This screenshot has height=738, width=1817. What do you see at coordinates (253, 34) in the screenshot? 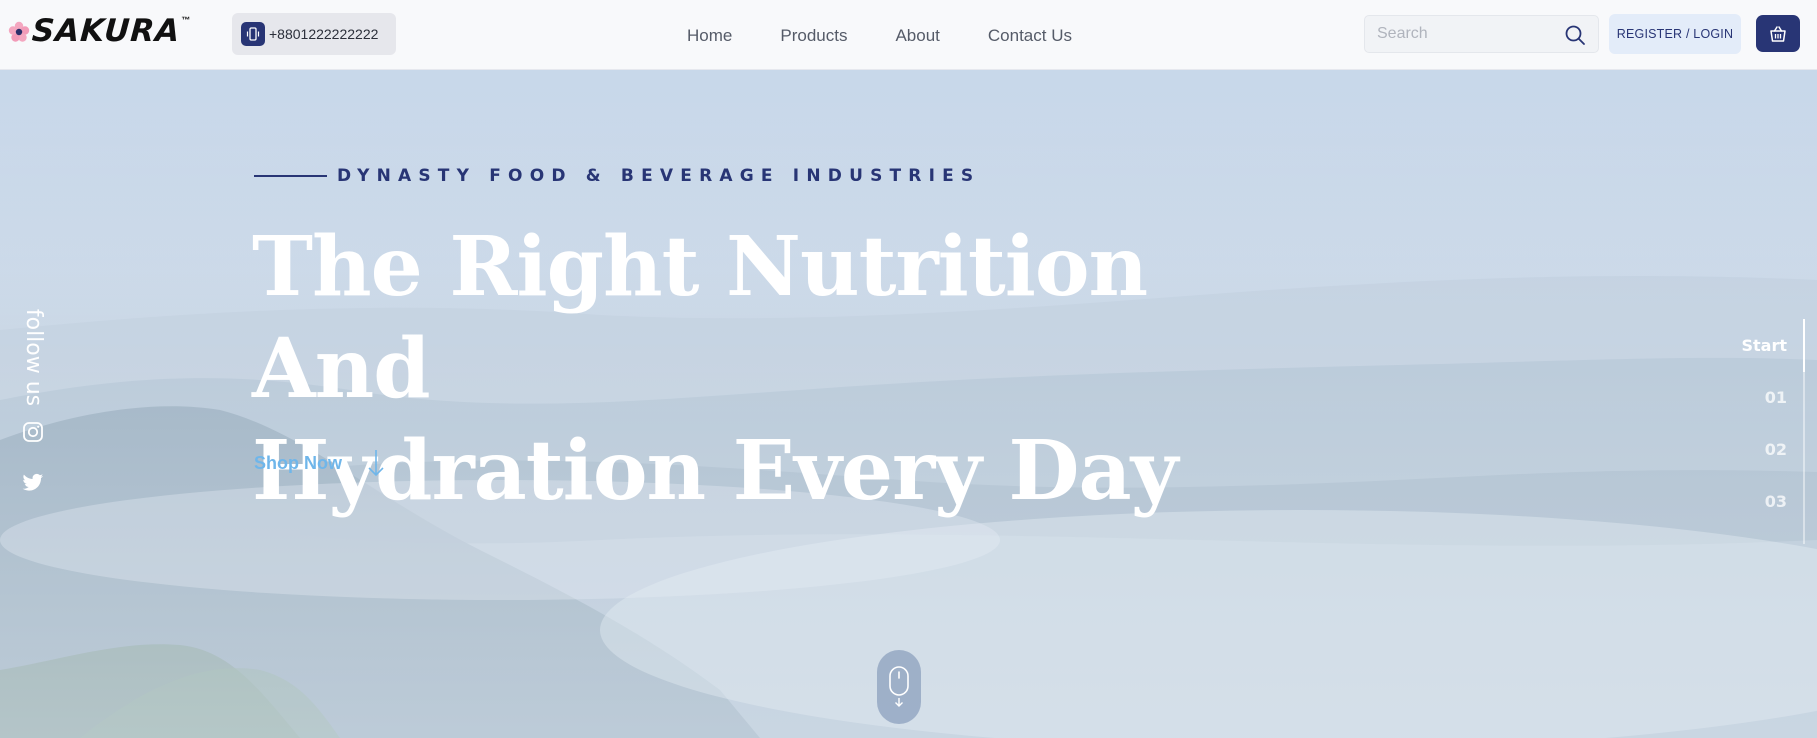
I see `phone-icon` at bounding box center [253, 34].